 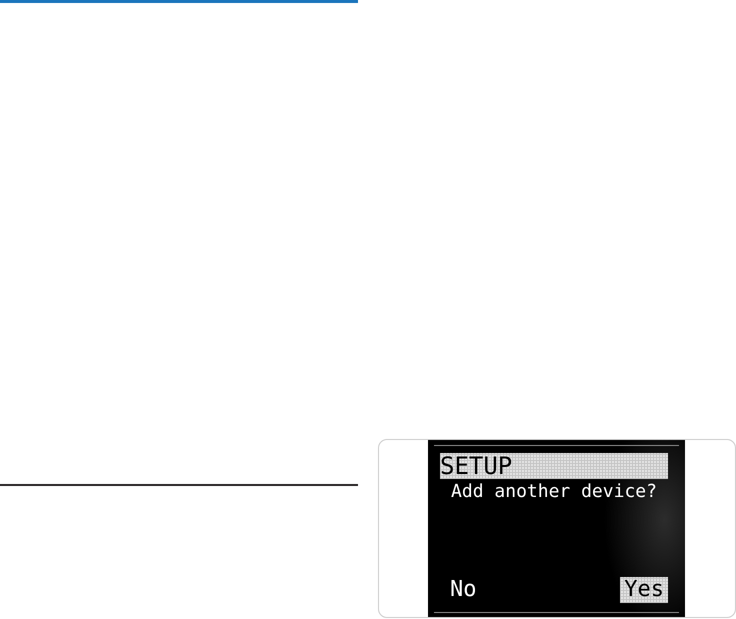 What do you see at coordinates (644, 590) in the screenshot?
I see `menu-option: Yes` at bounding box center [644, 590].